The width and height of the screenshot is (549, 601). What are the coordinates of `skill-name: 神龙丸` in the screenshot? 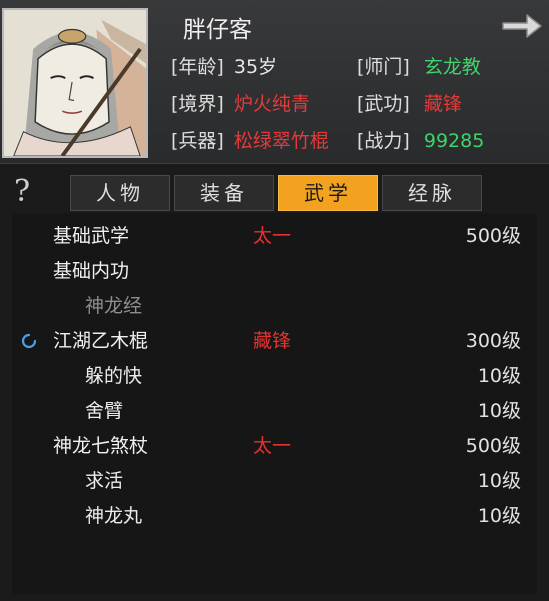 It's located at (114, 516).